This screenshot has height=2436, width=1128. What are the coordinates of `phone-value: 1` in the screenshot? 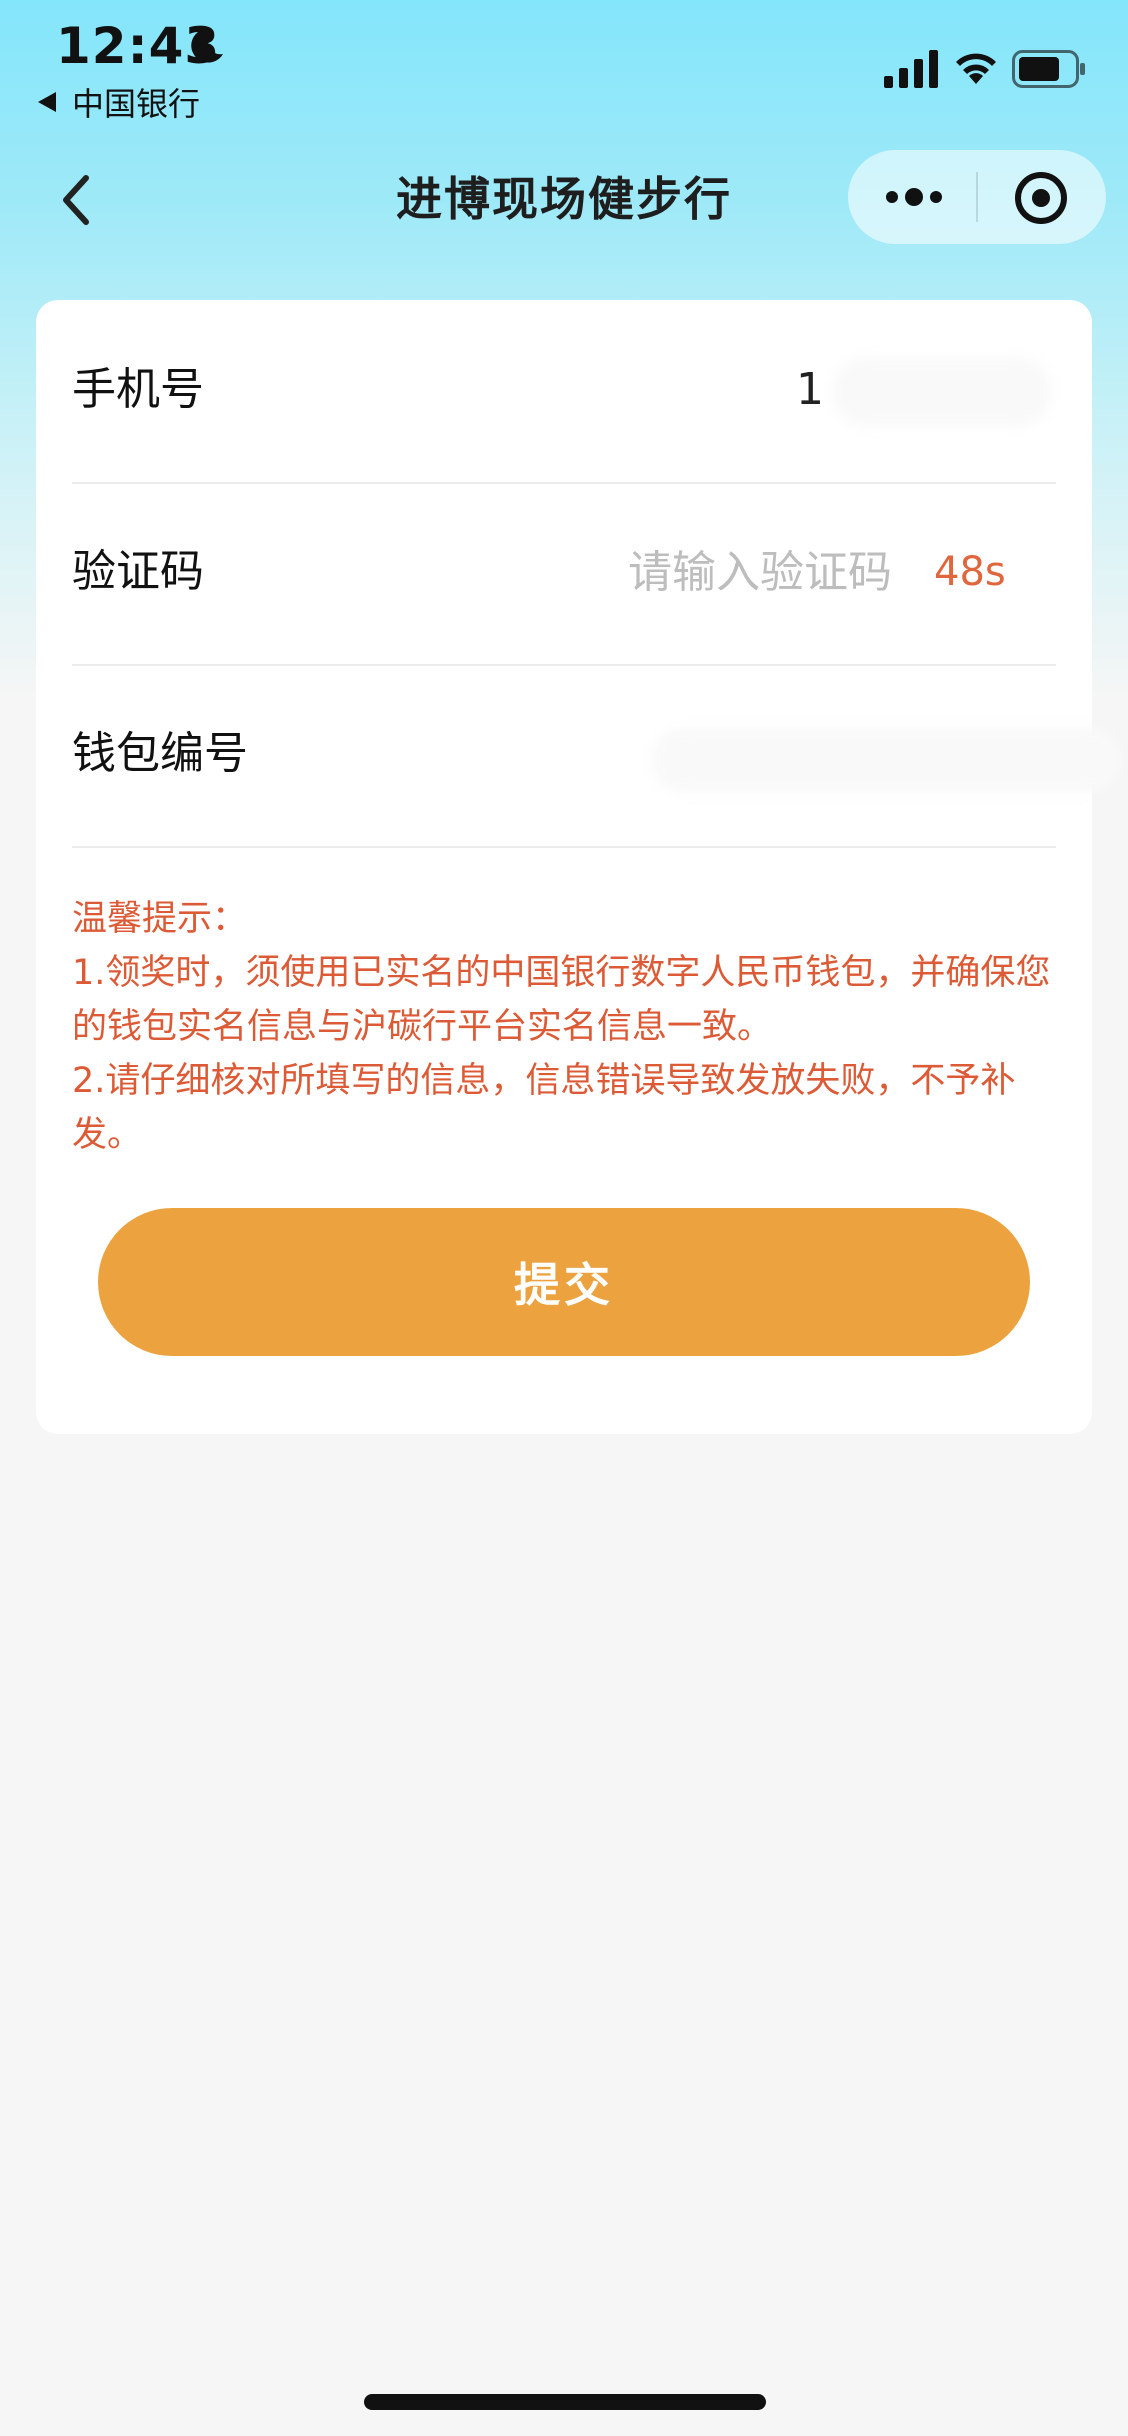 It's located at (810, 389).